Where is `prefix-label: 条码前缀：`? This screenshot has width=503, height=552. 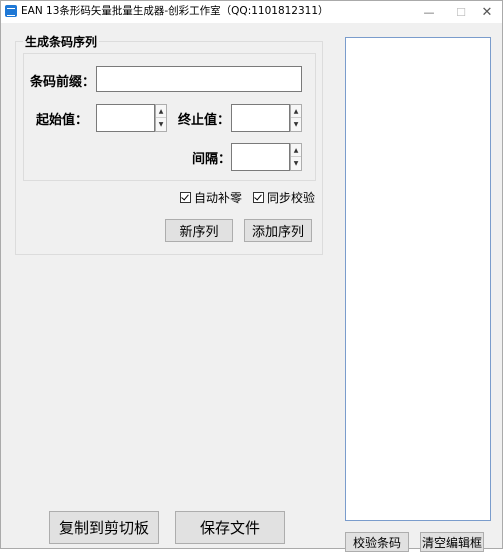 prefix-label: 条码前缀： is located at coordinates (63, 82).